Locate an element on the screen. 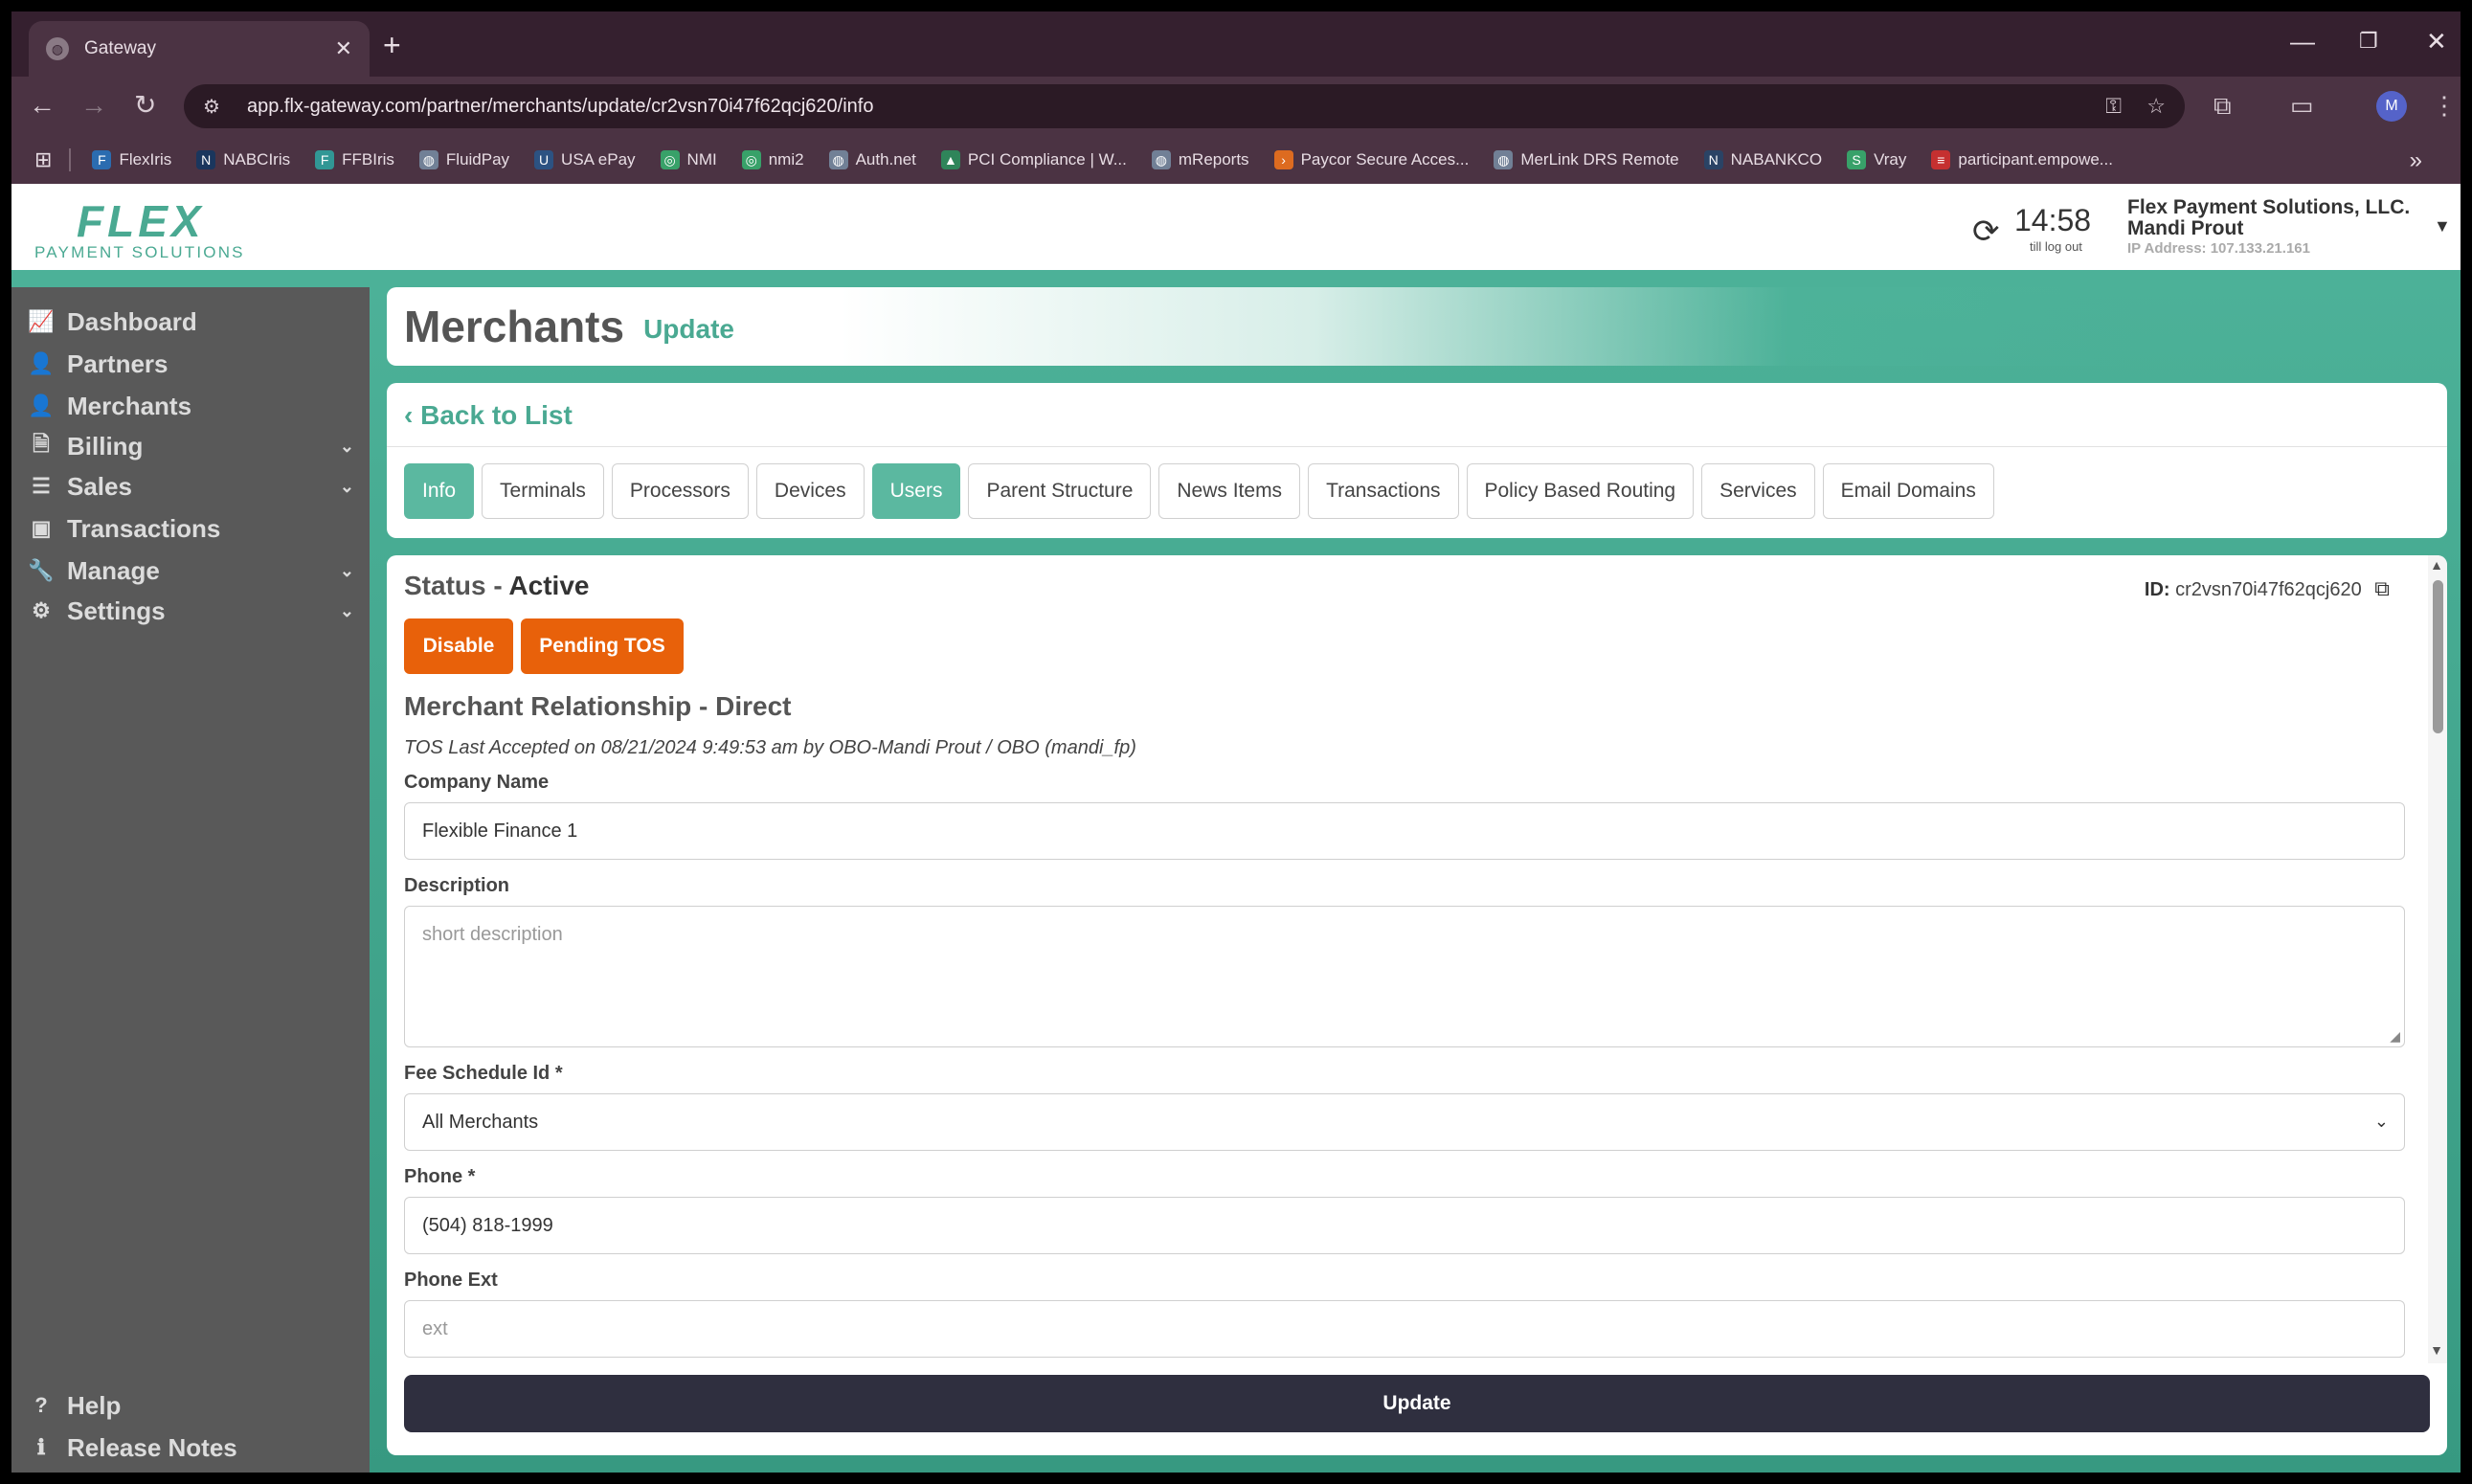 Image resolution: width=2472 pixels, height=1484 pixels. tab-services: Services is located at coordinates (1758, 491).